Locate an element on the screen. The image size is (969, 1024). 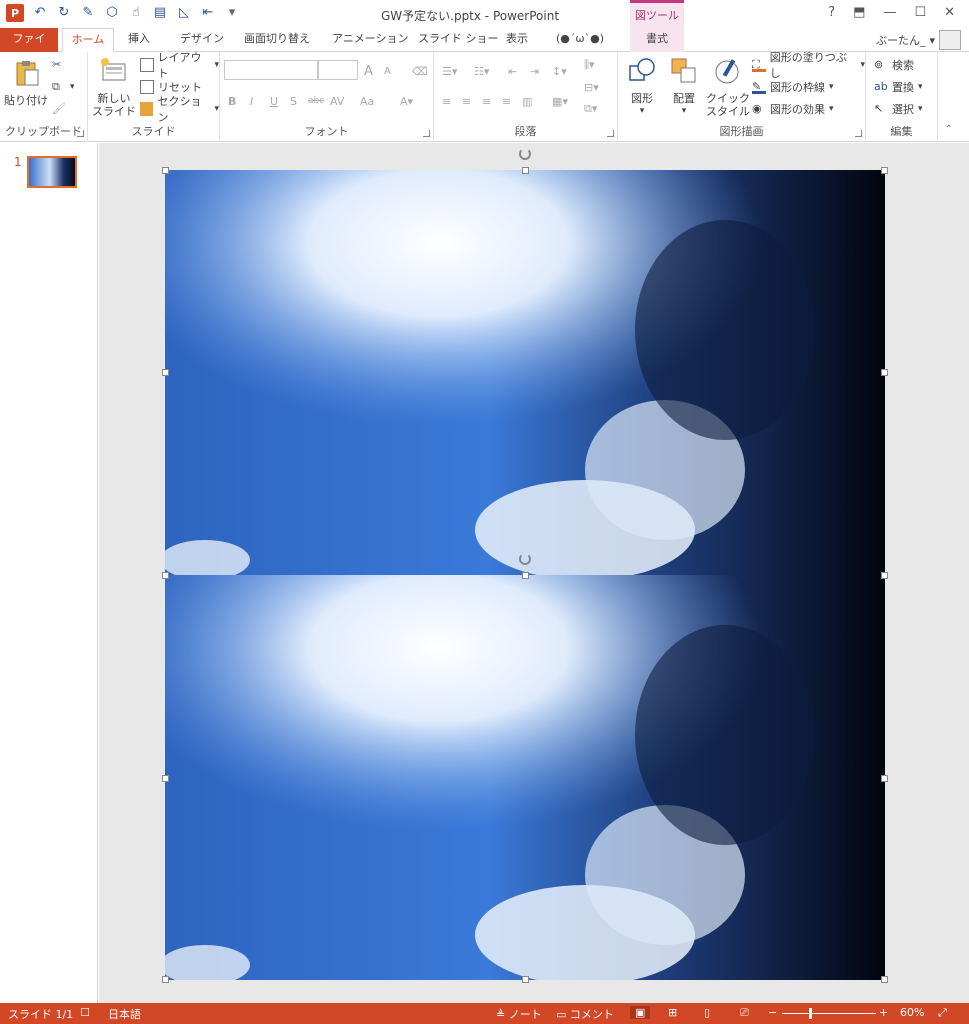
shape-outline-button: ✎ 図形の枠線 ▾ is located at coordinates (793, 87).